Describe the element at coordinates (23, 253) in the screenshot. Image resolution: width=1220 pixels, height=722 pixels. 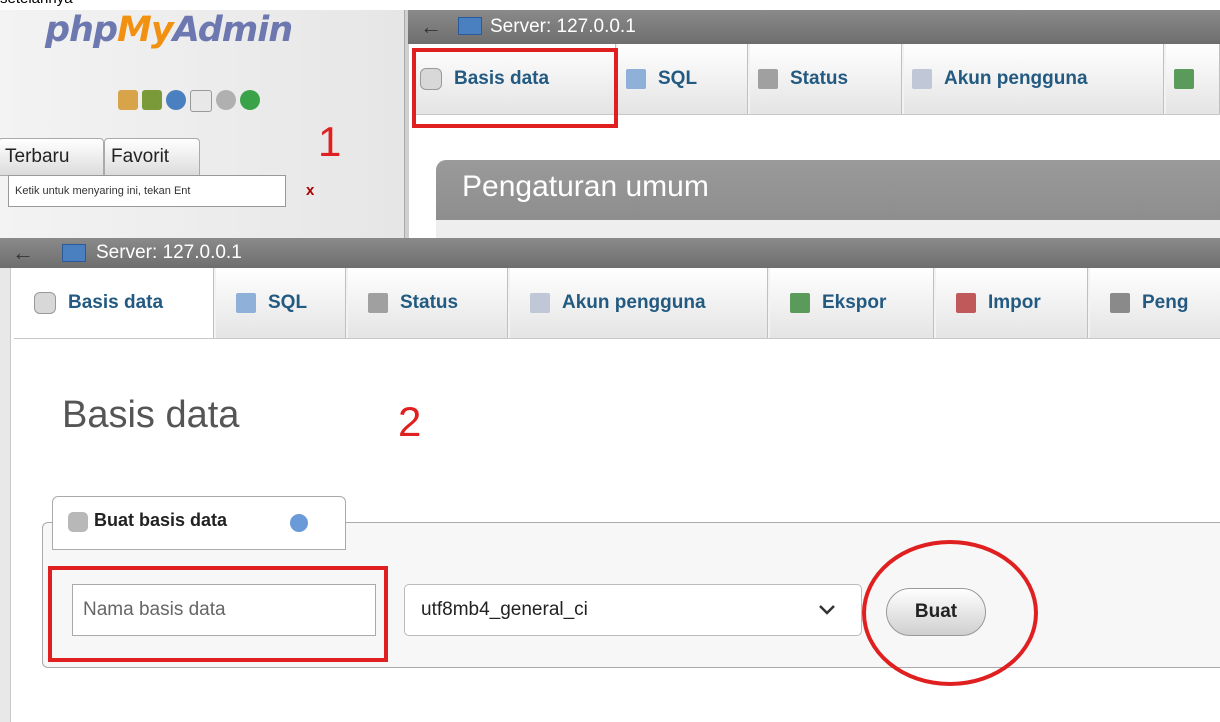
I see `collapse-sidebar-arrow-2: ←` at that location.